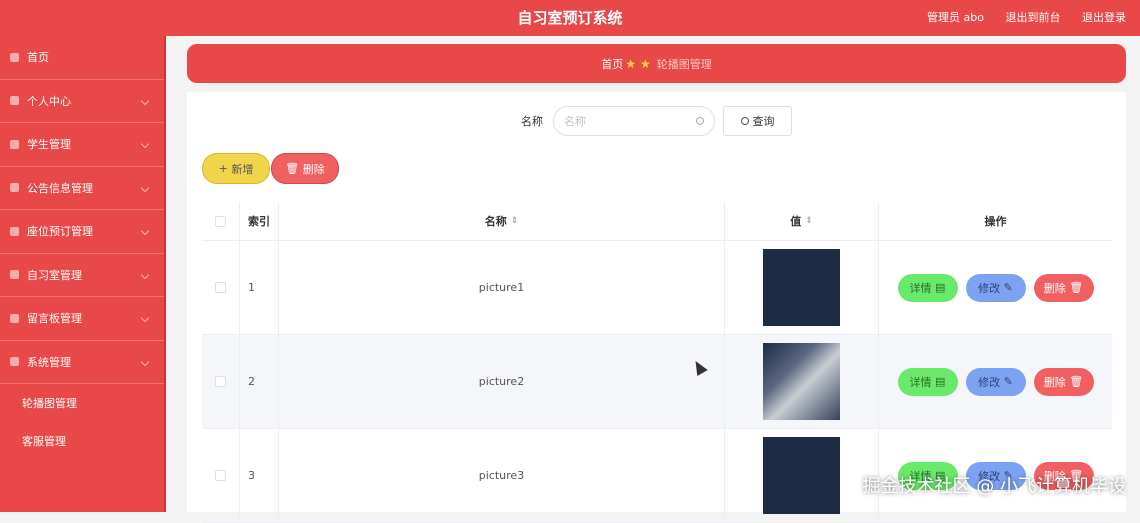 This screenshot has width=1140, height=523. I want to click on search-box, so click(634, 121).